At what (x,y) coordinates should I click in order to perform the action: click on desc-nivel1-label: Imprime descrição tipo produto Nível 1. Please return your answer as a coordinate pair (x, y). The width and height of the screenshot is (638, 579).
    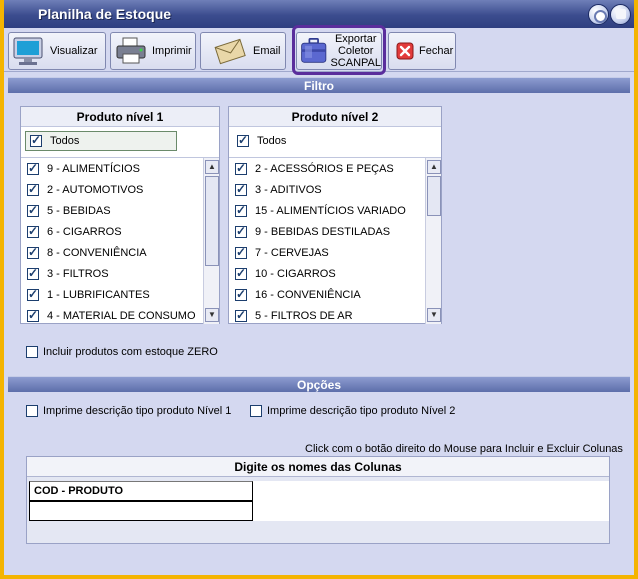
    Looking at the image, I should click on (137, 411).